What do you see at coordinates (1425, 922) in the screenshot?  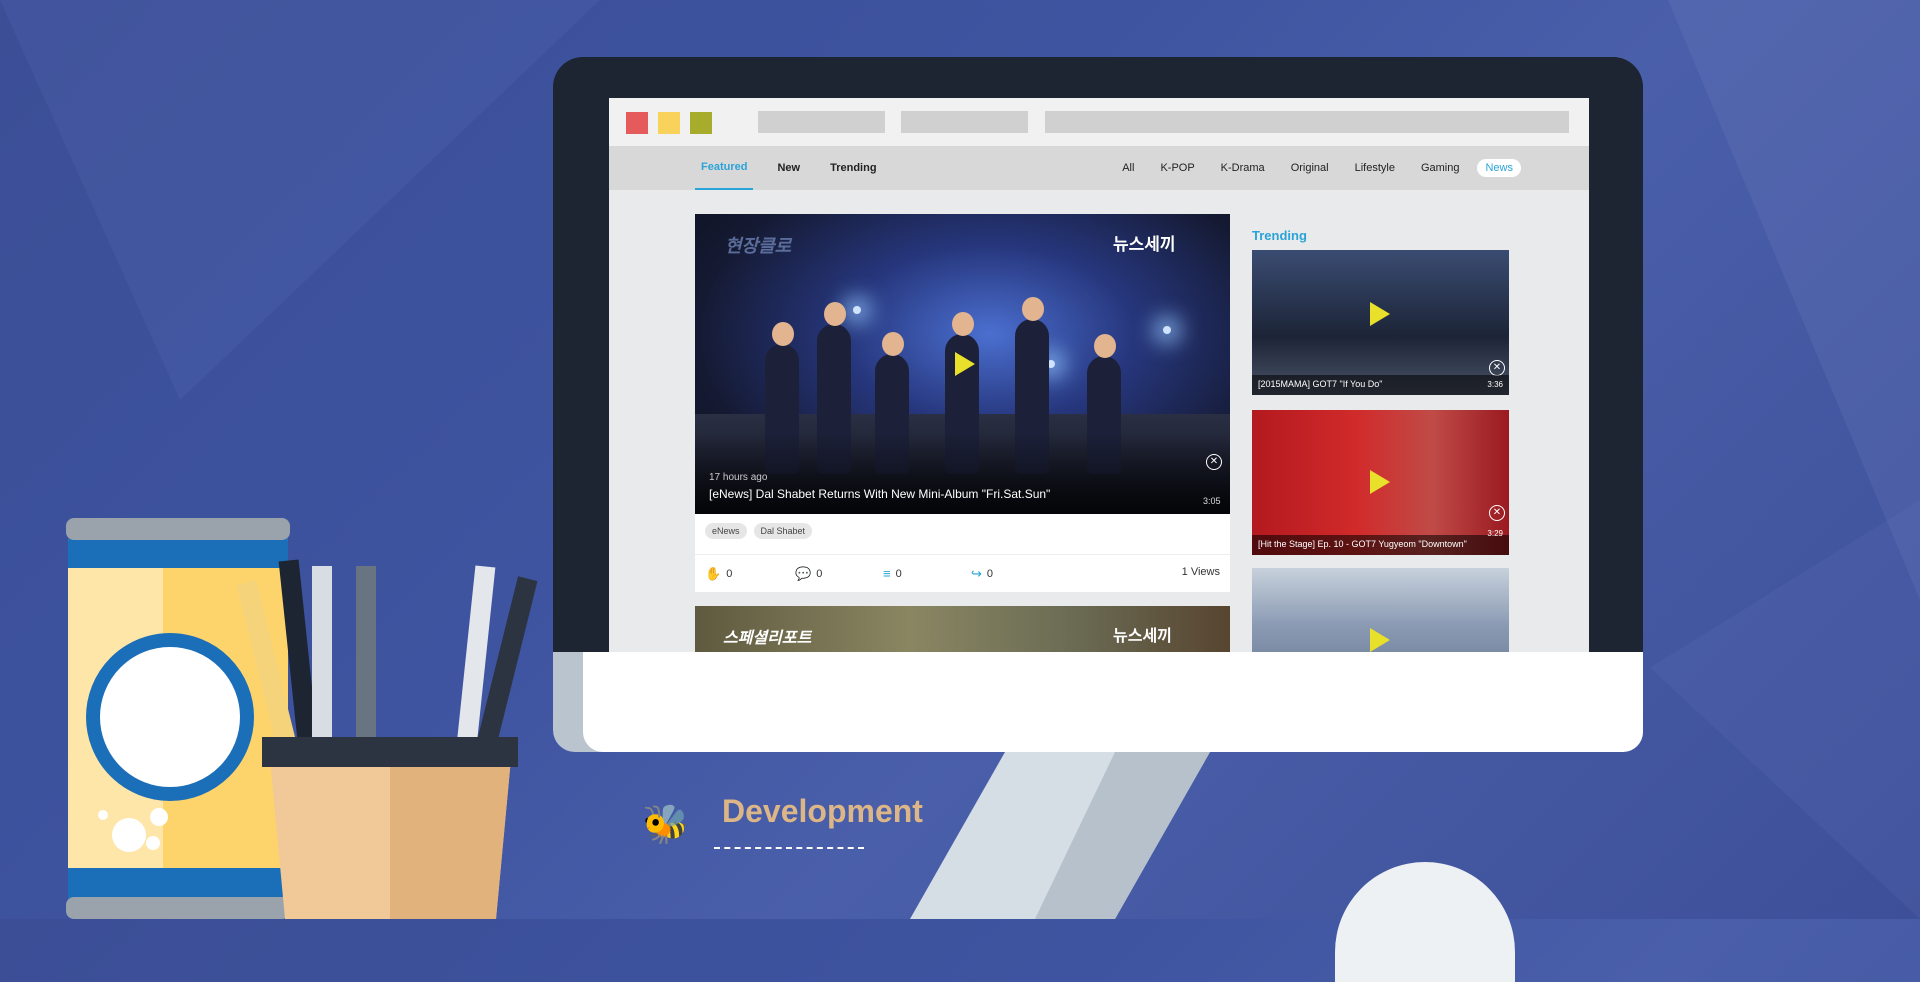 I see `mouse` at bounding box center [1425, 922].